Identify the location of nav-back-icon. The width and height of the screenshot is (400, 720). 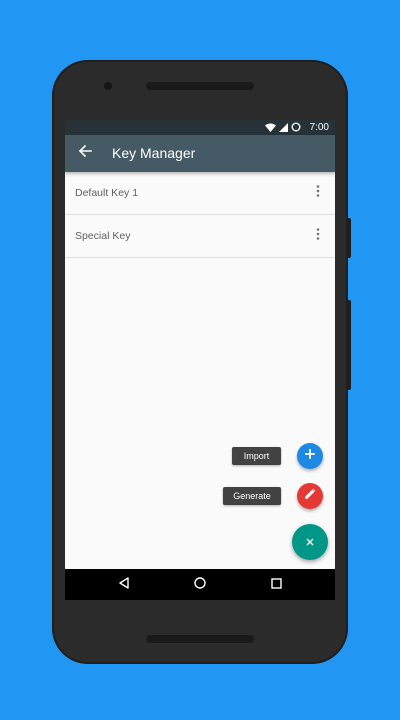
(124, 585).